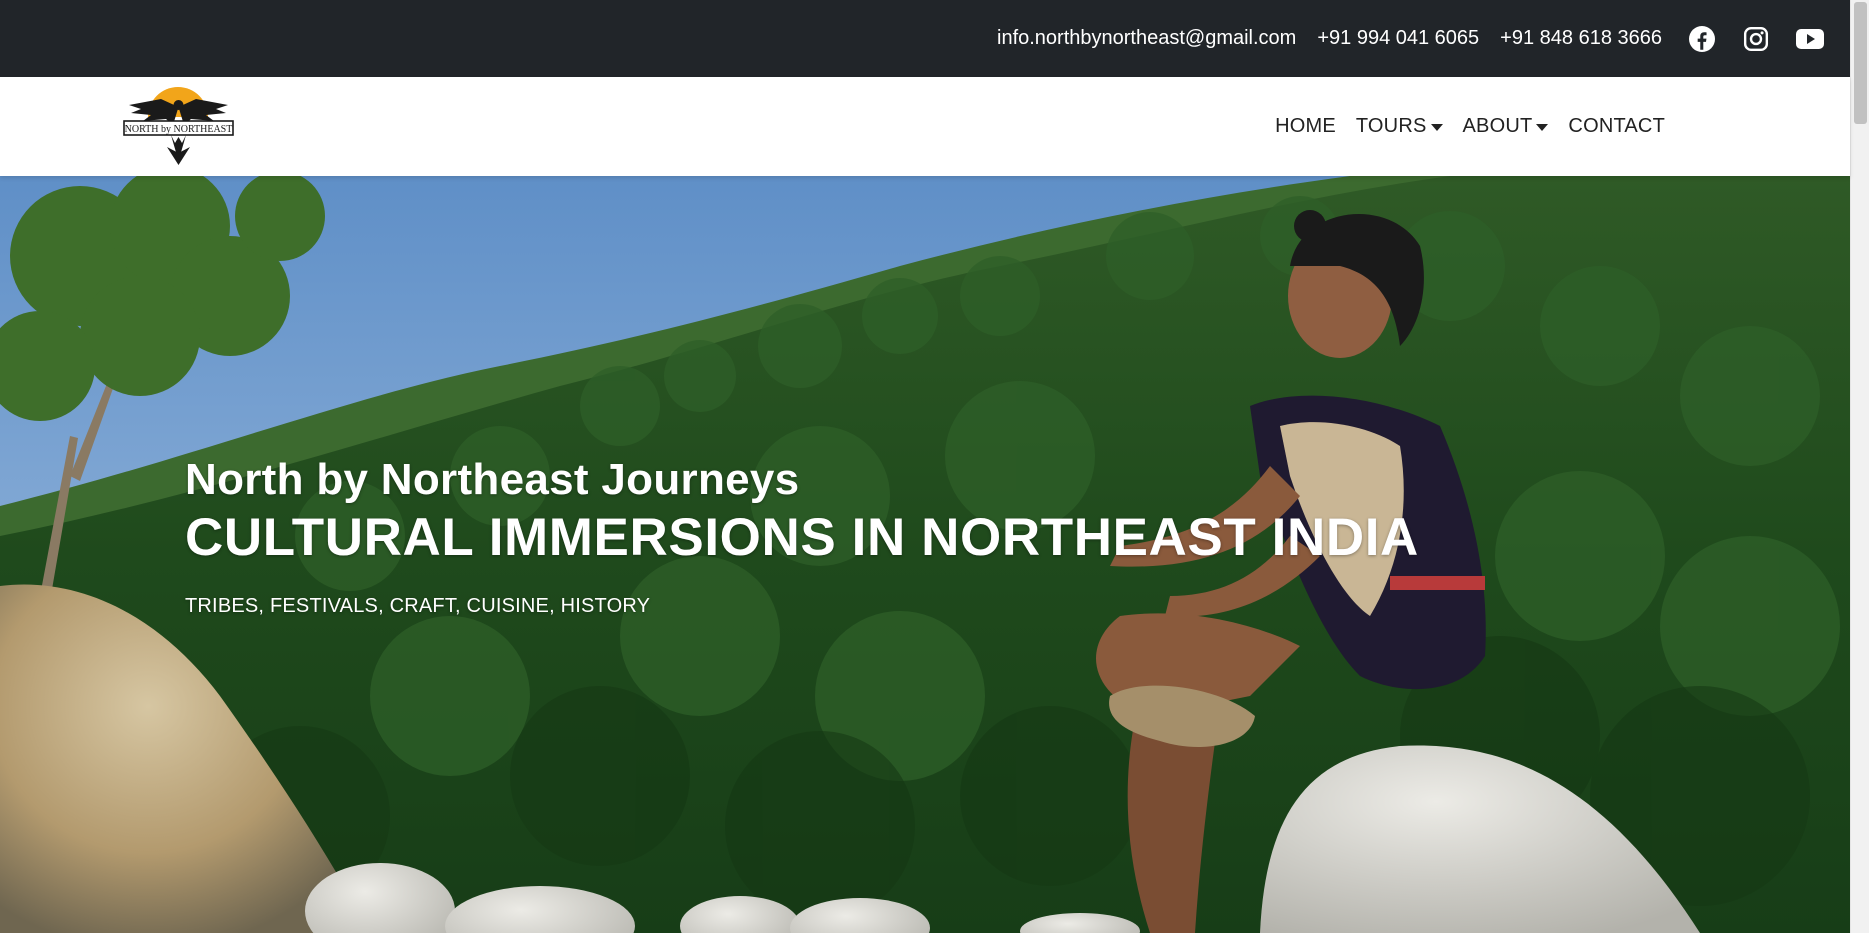 Image resolution: width=1869 pixels, height=933 pixels. I want to click on nav-item-label: HOME, so click(1305, 126).